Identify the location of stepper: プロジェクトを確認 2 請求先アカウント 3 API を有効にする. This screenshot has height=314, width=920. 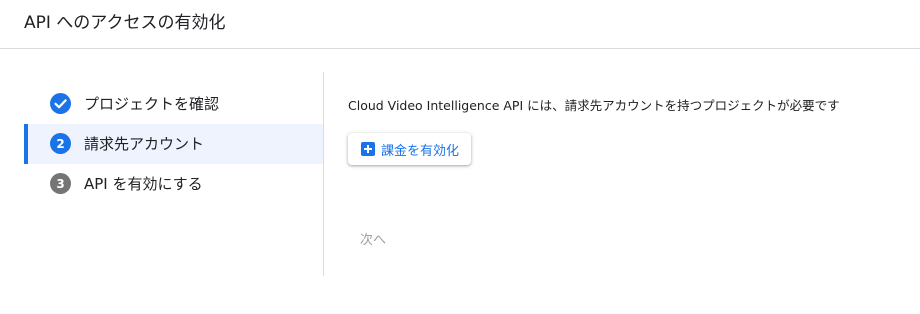
(173, 144).